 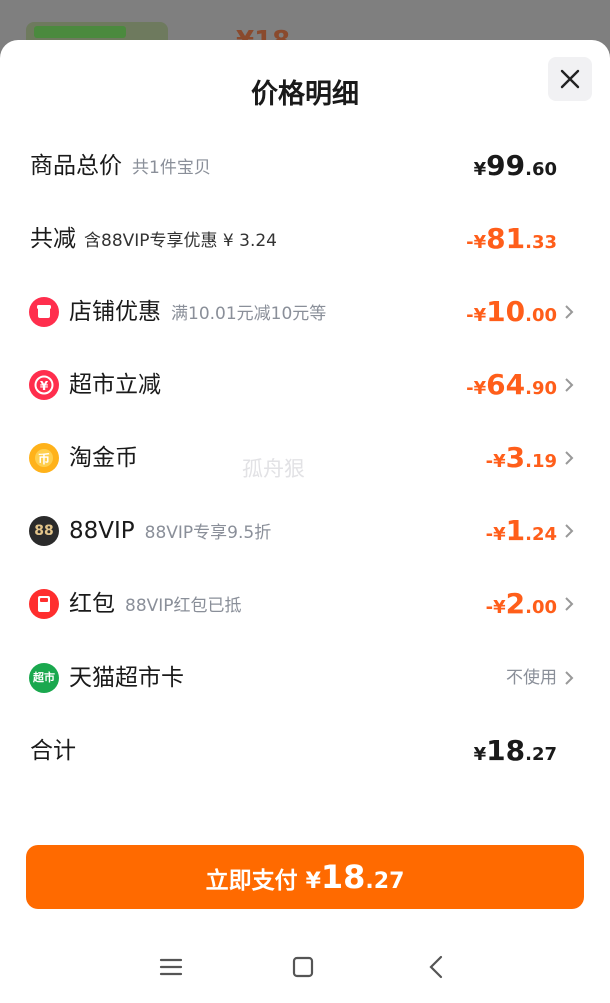 I want to click on sheet-title: 价格明细, so click(x=305, y=94).